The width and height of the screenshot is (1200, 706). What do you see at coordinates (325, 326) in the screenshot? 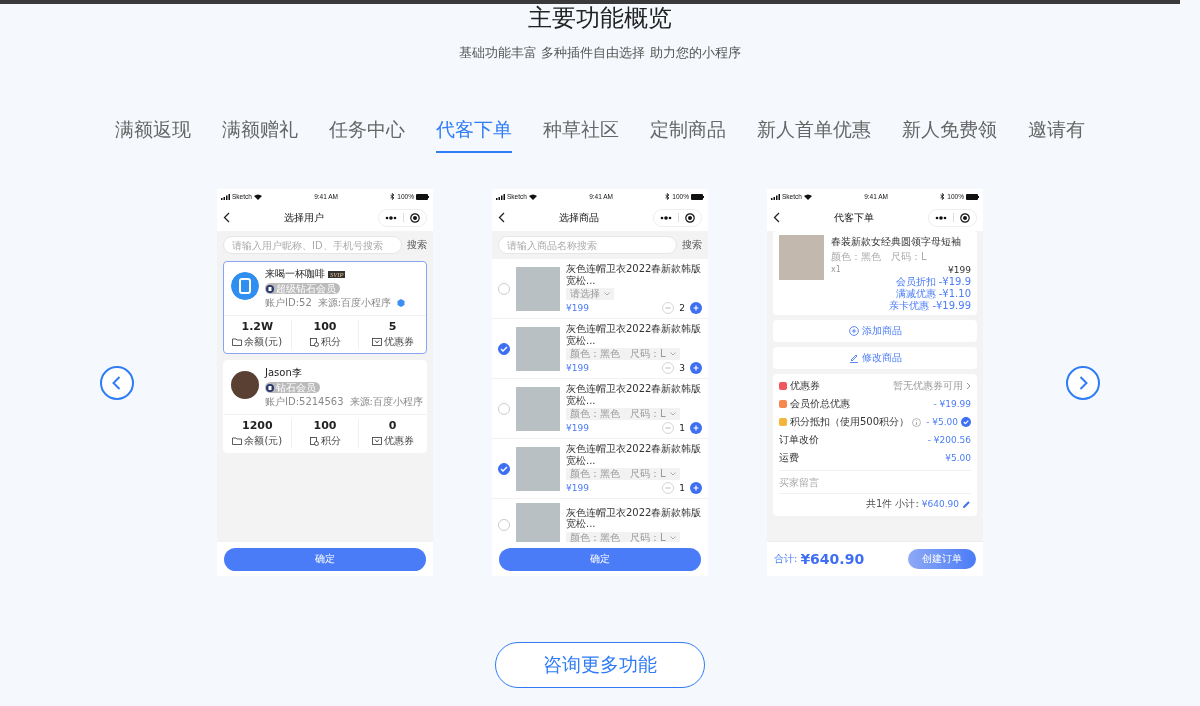
I see `stat-value: 100` at bounding box center [325, 326].